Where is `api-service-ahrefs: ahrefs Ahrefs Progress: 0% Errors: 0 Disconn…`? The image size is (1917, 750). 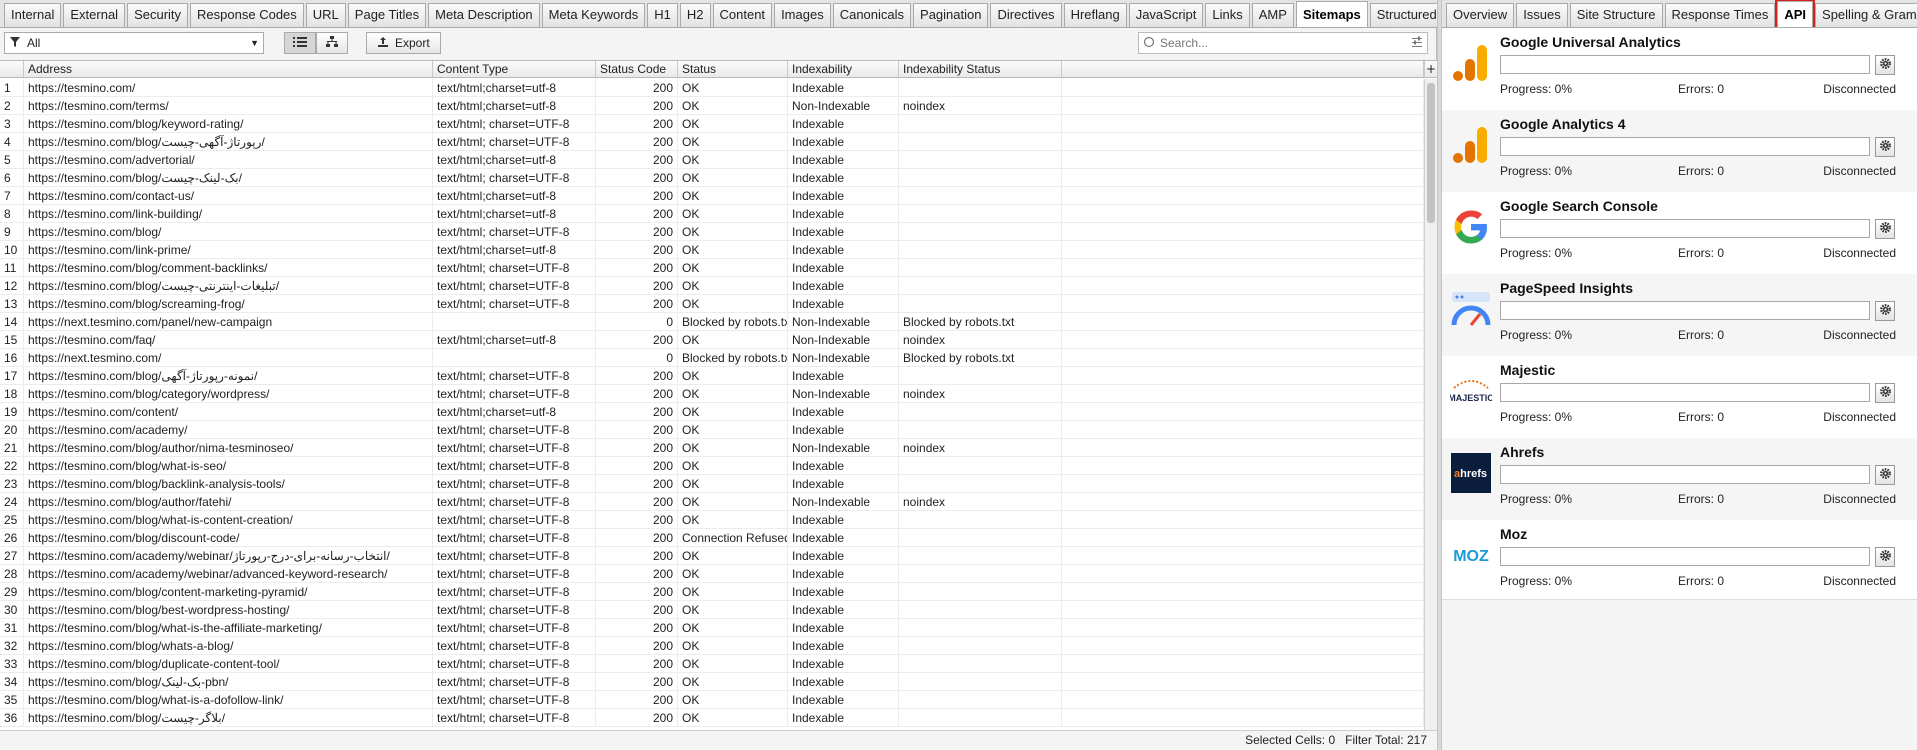
api-service-ahrefs: ahrefs Ahrefs Progress: 0% Errors: 0 Disconn… is located at coordinates (1679, 479).